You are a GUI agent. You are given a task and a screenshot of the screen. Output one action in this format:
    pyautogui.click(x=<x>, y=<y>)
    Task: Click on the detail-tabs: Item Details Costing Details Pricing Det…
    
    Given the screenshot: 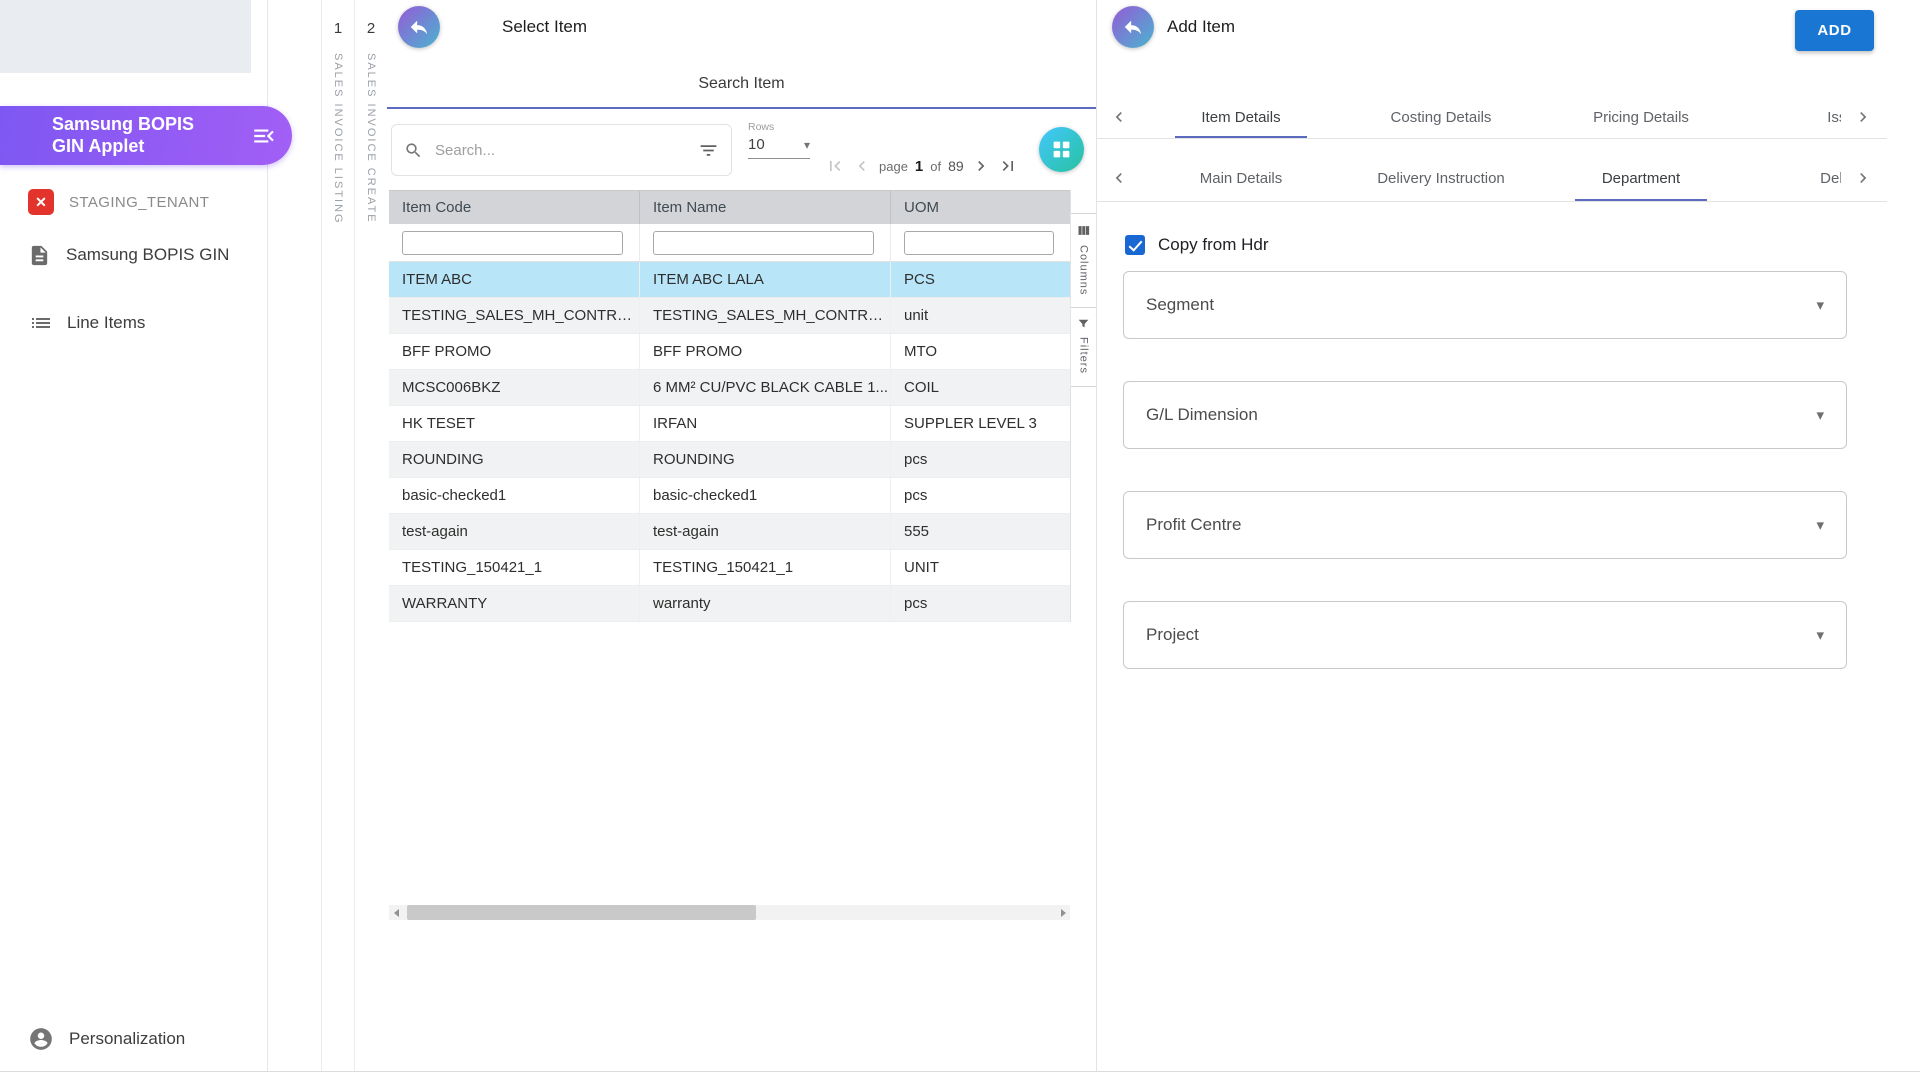 What is the action you would take?
    pyautogui.click(x=1491, y=117)
    